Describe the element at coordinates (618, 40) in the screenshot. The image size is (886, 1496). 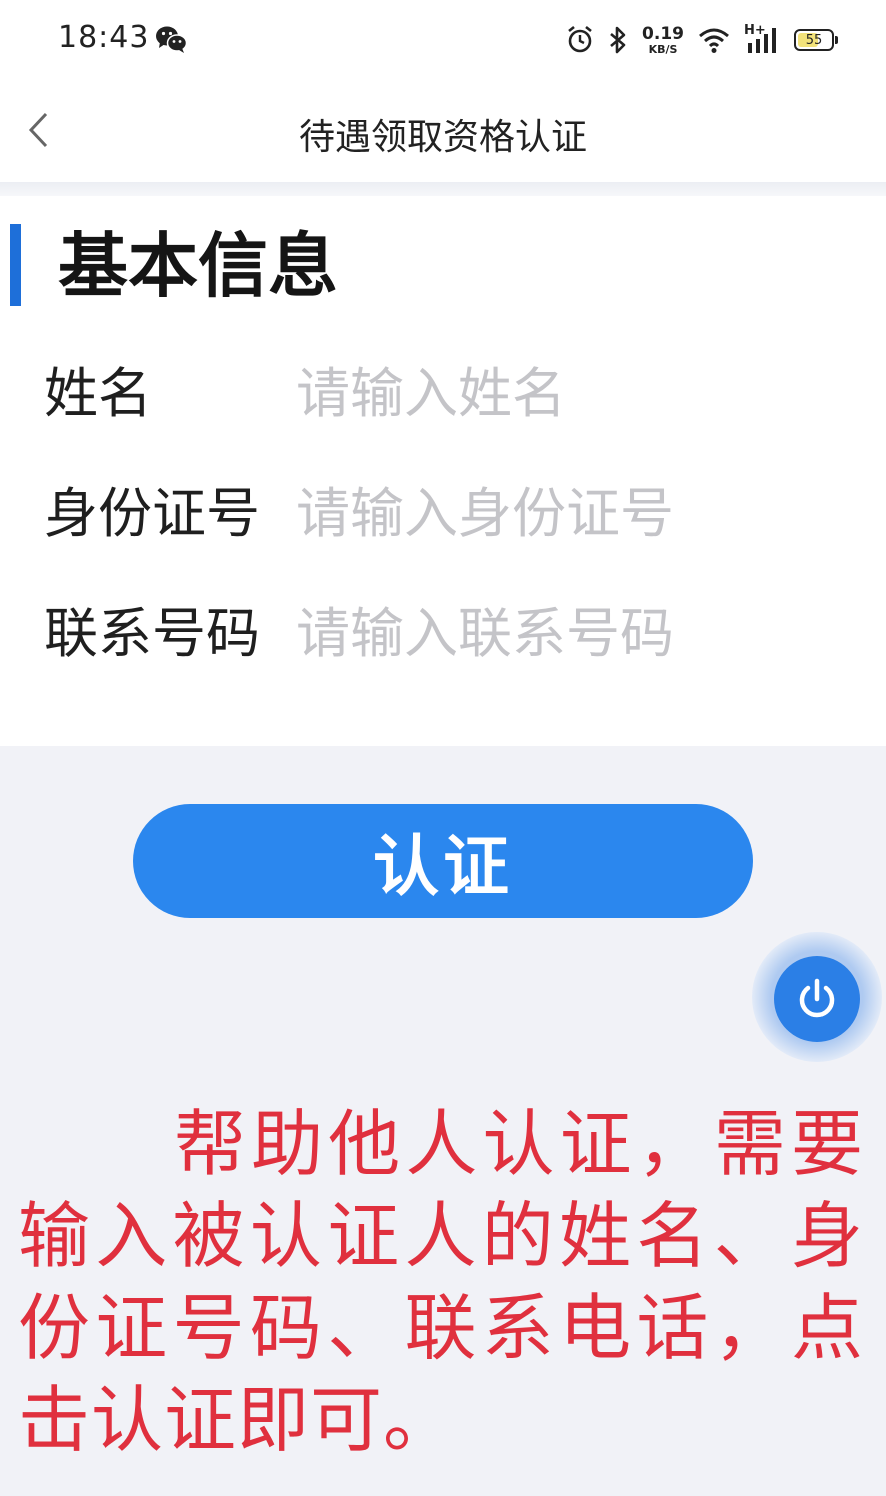
I see `bluetooth-icon` at that location.